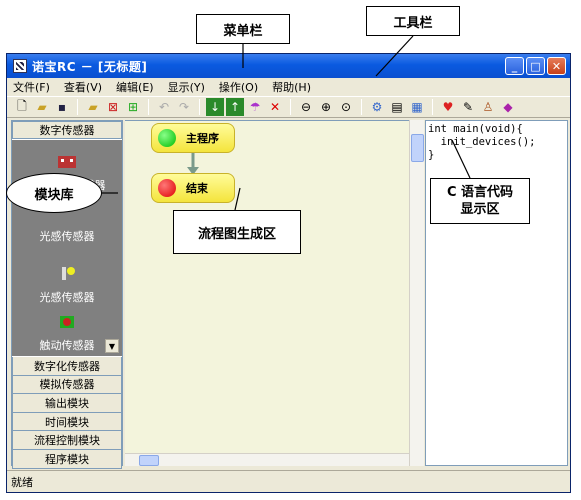 The height and width of the screenshot is (500, 581). What do you see at coordinates (164, 107) in the screenshot?
I see `undo-icon: ↶` at bounding box center [164, 107].